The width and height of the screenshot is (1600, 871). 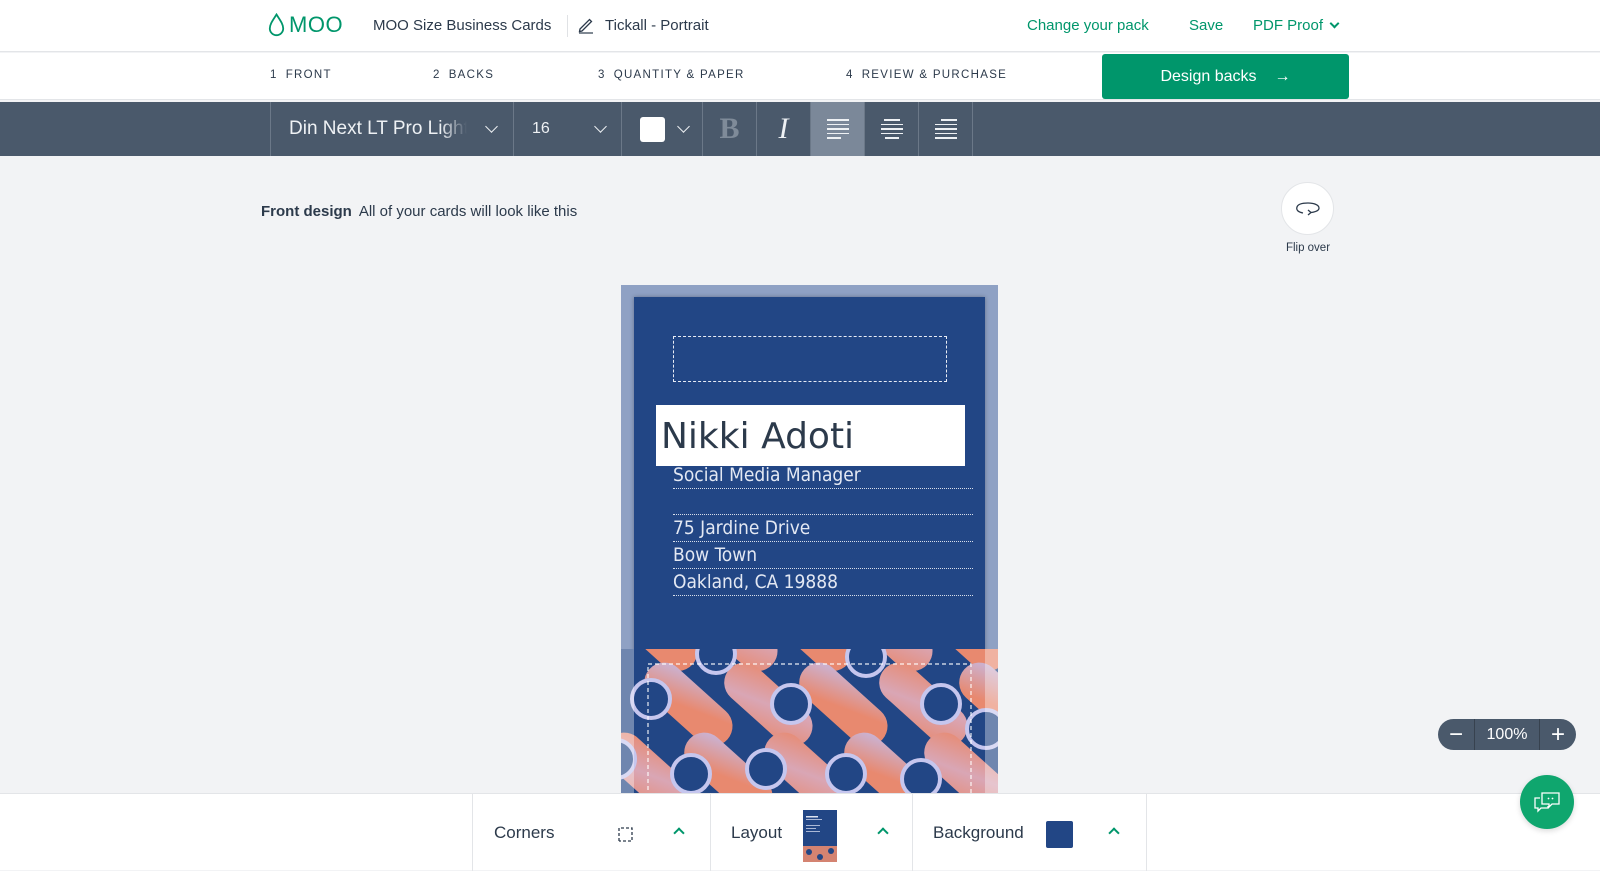 What do you see at coordinates (274, 75) in the screenshot?
I see `step-number: 1` at bounding box center [274, 75].